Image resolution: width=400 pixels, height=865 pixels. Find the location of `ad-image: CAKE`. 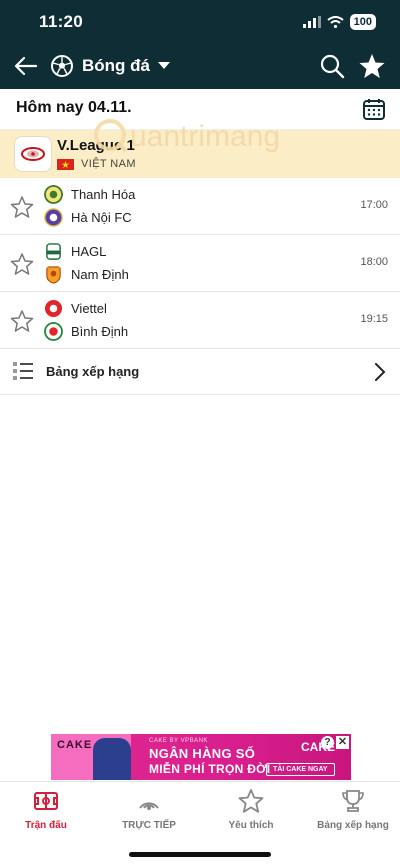

ad-image: CAKE is located at coordinates (91, 757).